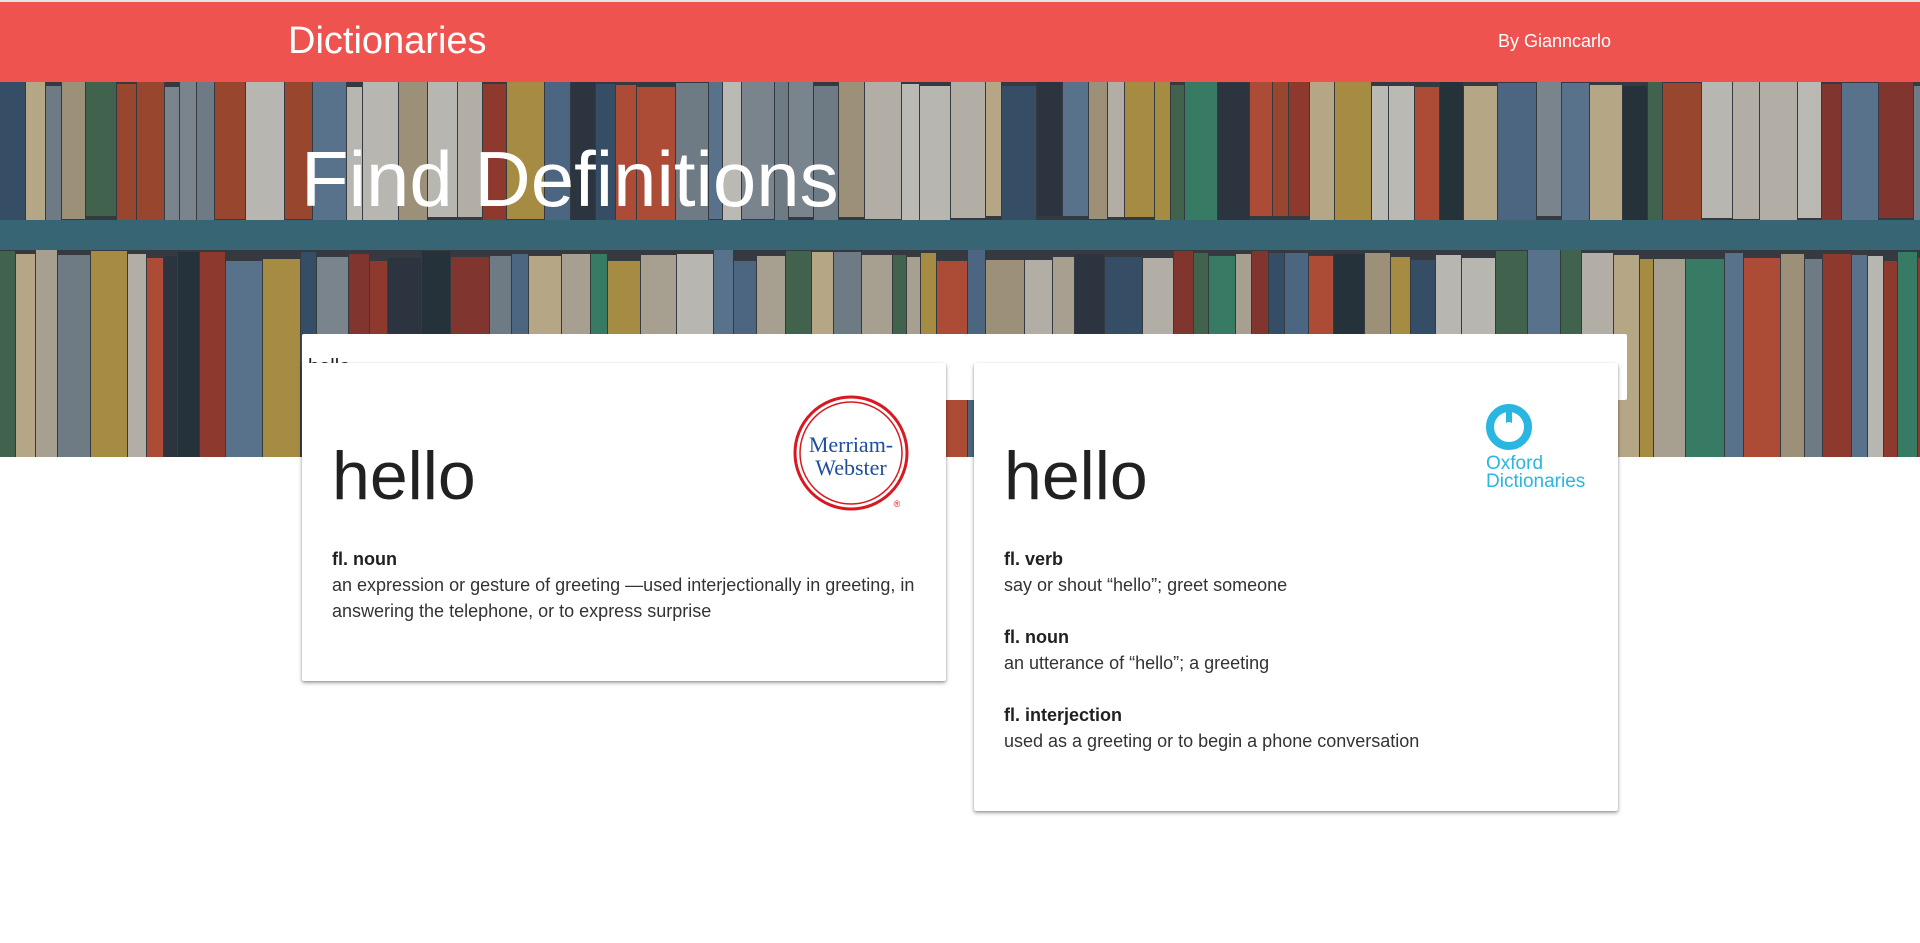  Describe the element at coordinates (851, 467) in the screenshot. I see `mw-logo-line2: Webster` at that location.